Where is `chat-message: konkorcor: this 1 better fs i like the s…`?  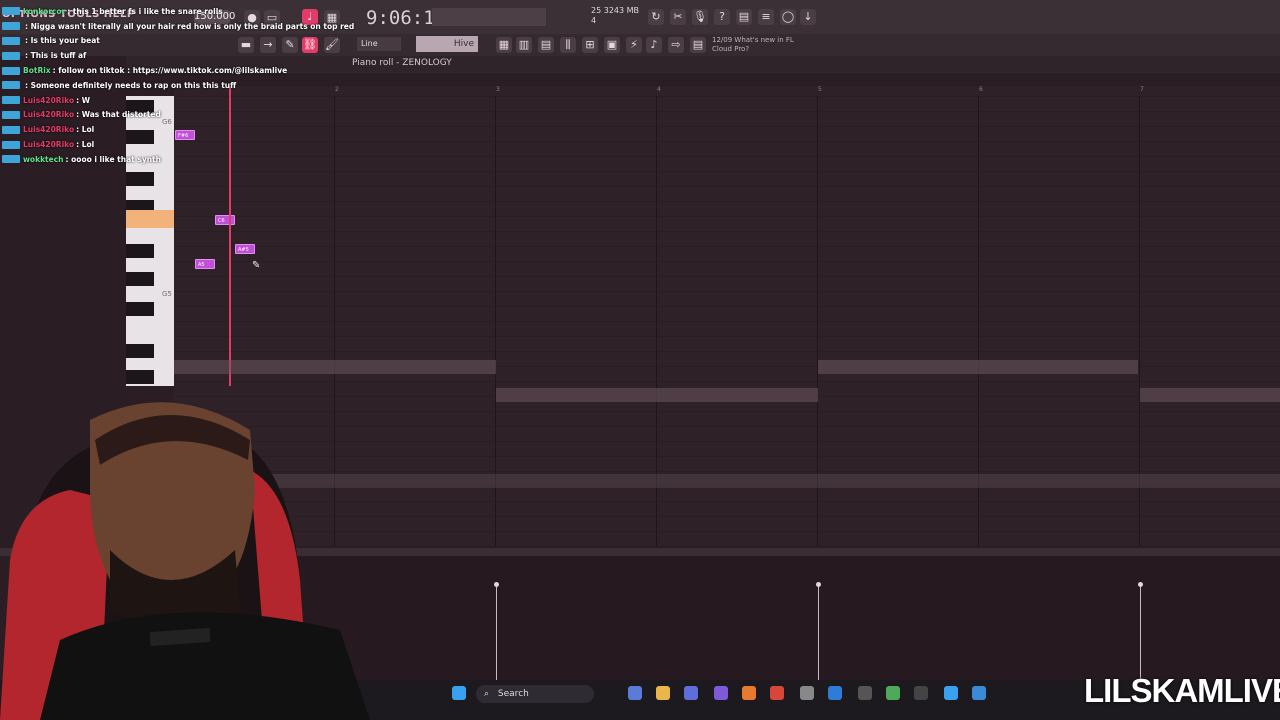
chat-message: konkorcor: this 1 better fs i like the s… is located at coordinates (180, 11).